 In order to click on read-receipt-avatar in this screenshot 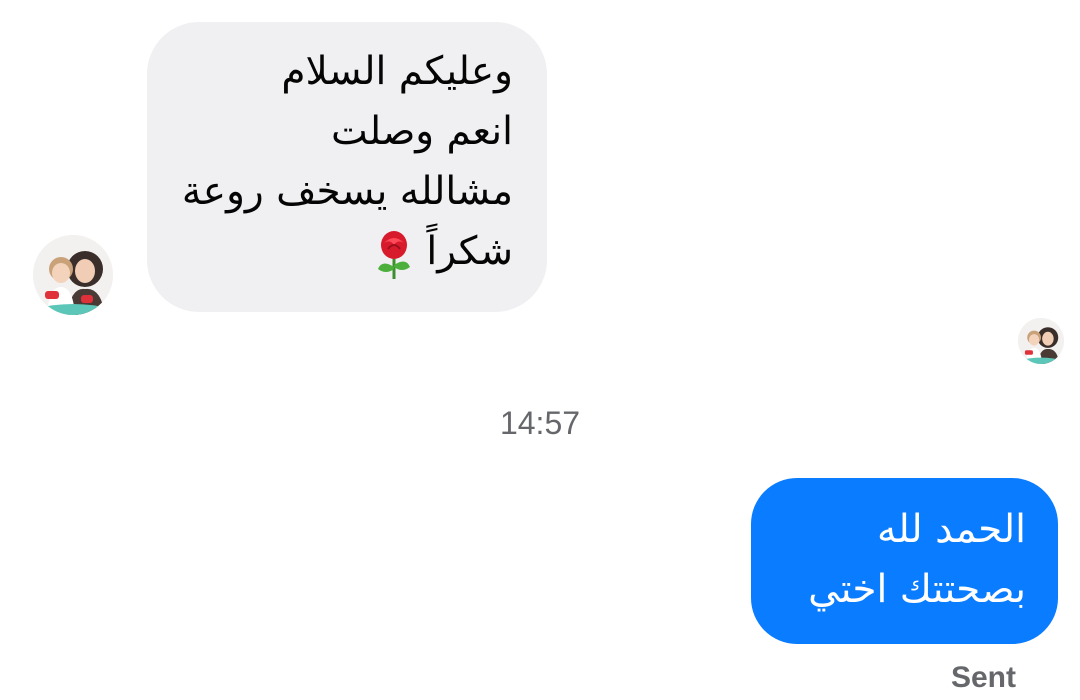, I will do `click(1041, 341)`.